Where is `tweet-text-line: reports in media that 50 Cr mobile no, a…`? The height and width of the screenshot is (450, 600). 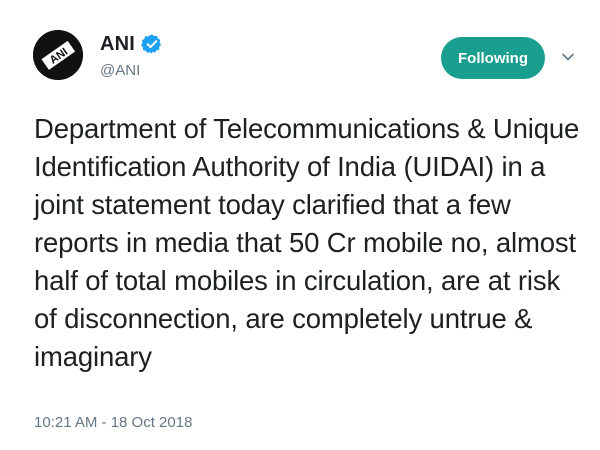 tweet-text-line: reports in media that 50 Cr mobile no, a… is located at coordinates (305, 242).